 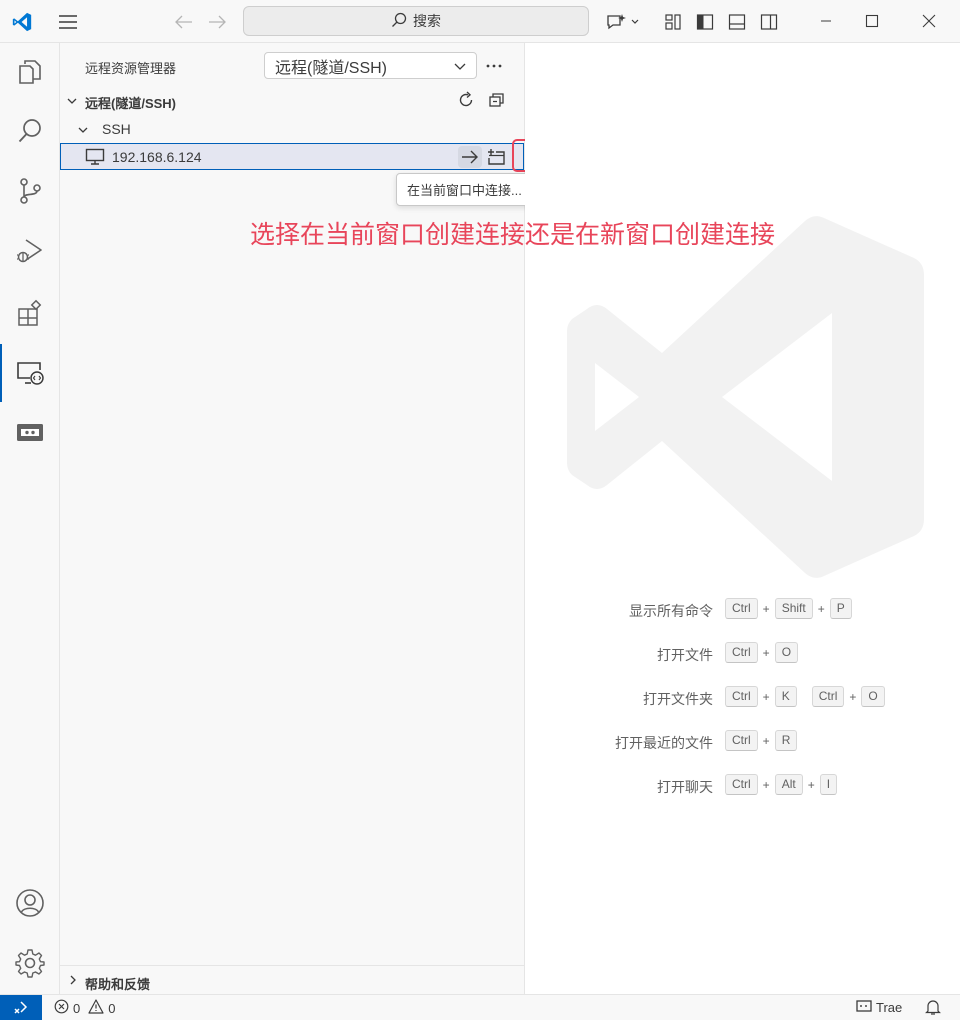 I want to click on minimize-button, so click(x=826, y=21).